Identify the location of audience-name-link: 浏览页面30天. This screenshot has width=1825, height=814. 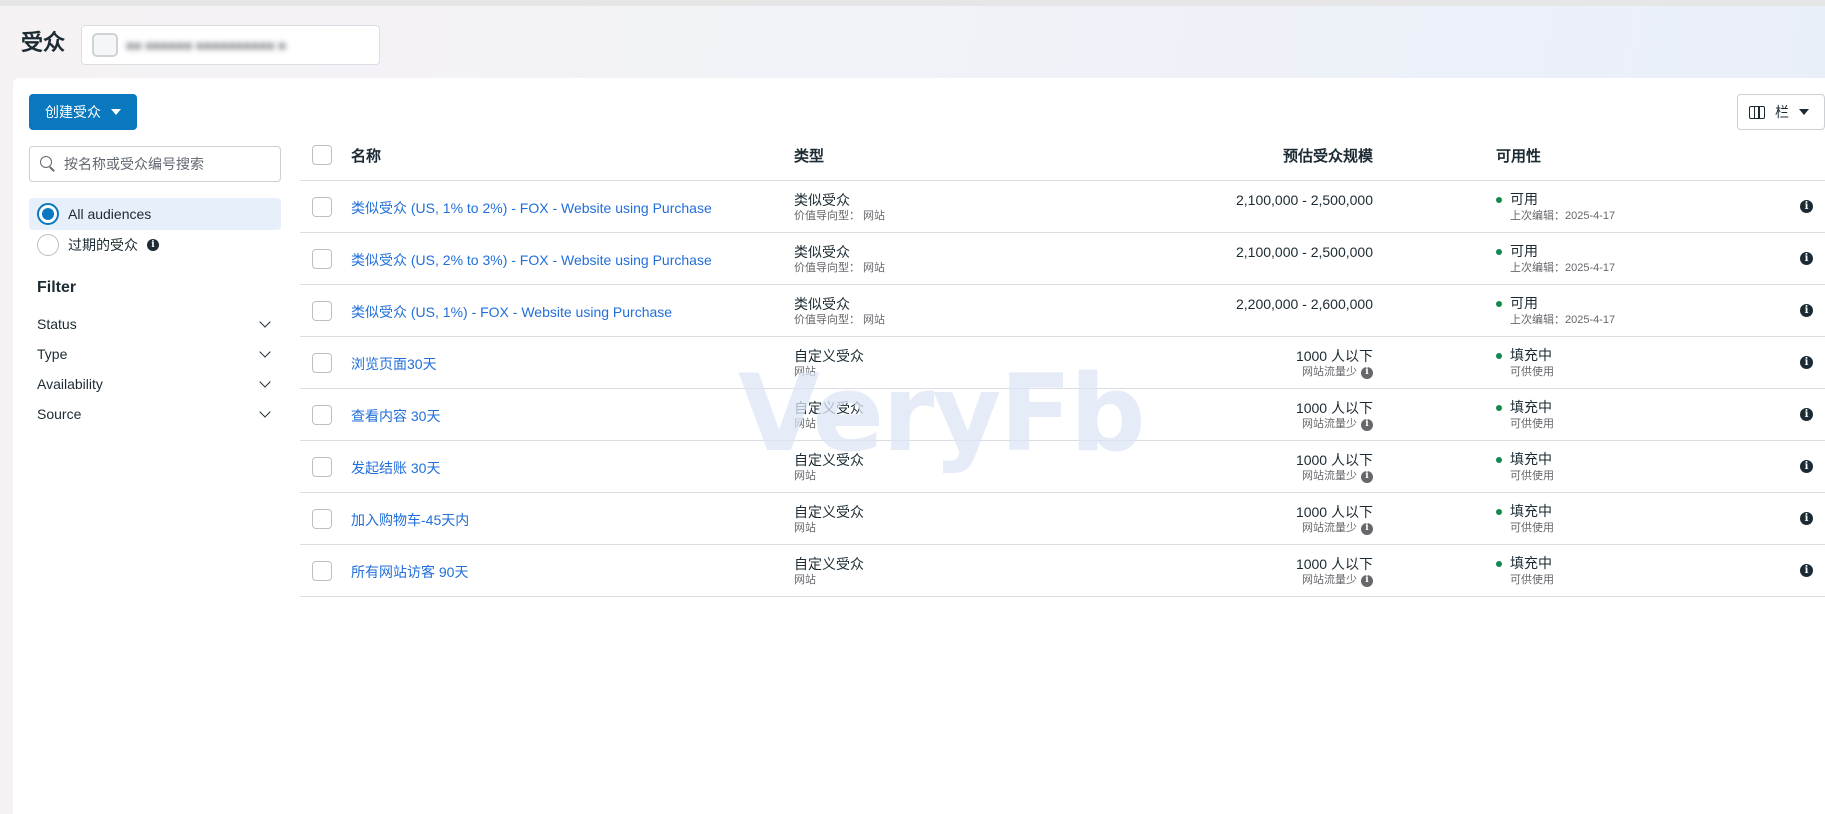
(394, 364).